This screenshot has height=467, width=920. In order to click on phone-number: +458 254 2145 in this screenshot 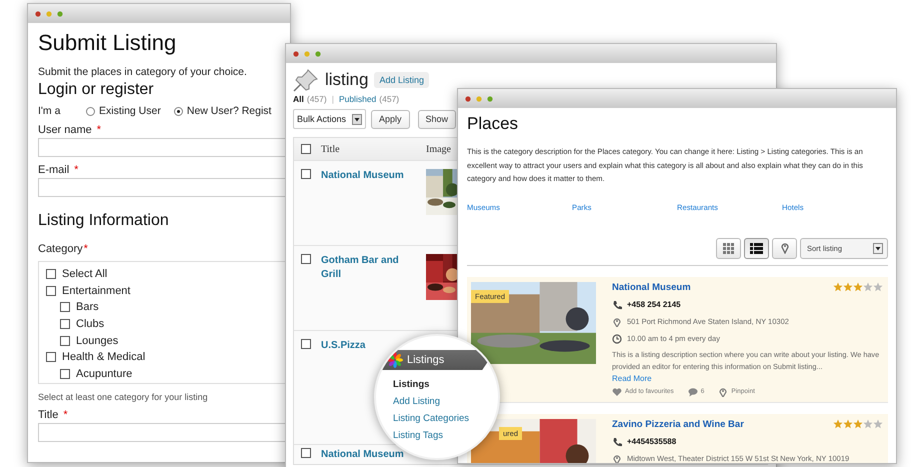, I will do `click(654, 304)`.